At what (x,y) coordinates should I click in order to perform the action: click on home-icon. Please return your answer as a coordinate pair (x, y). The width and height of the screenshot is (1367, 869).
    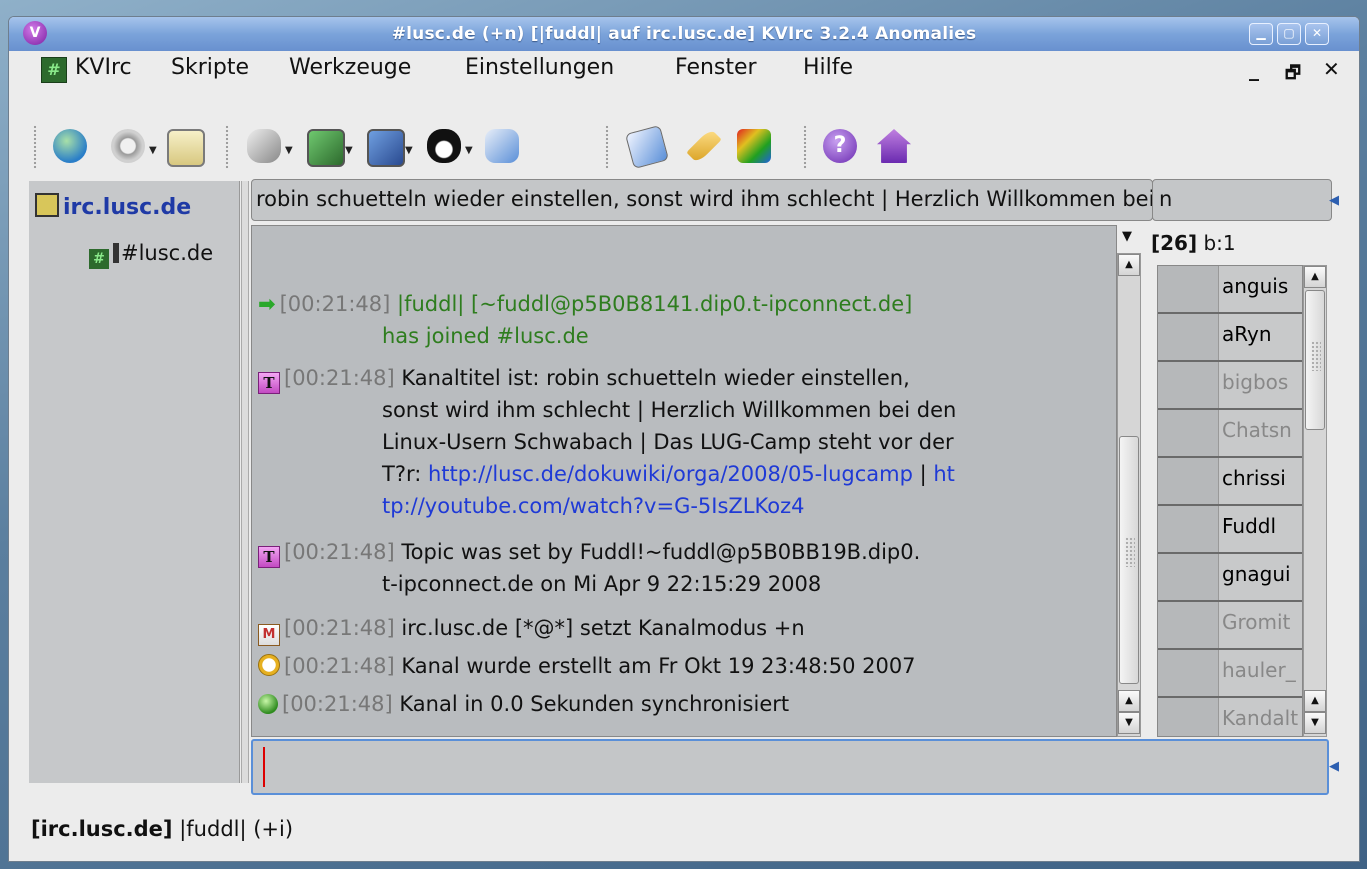
    Looking at the image, I should click on (894, 146).